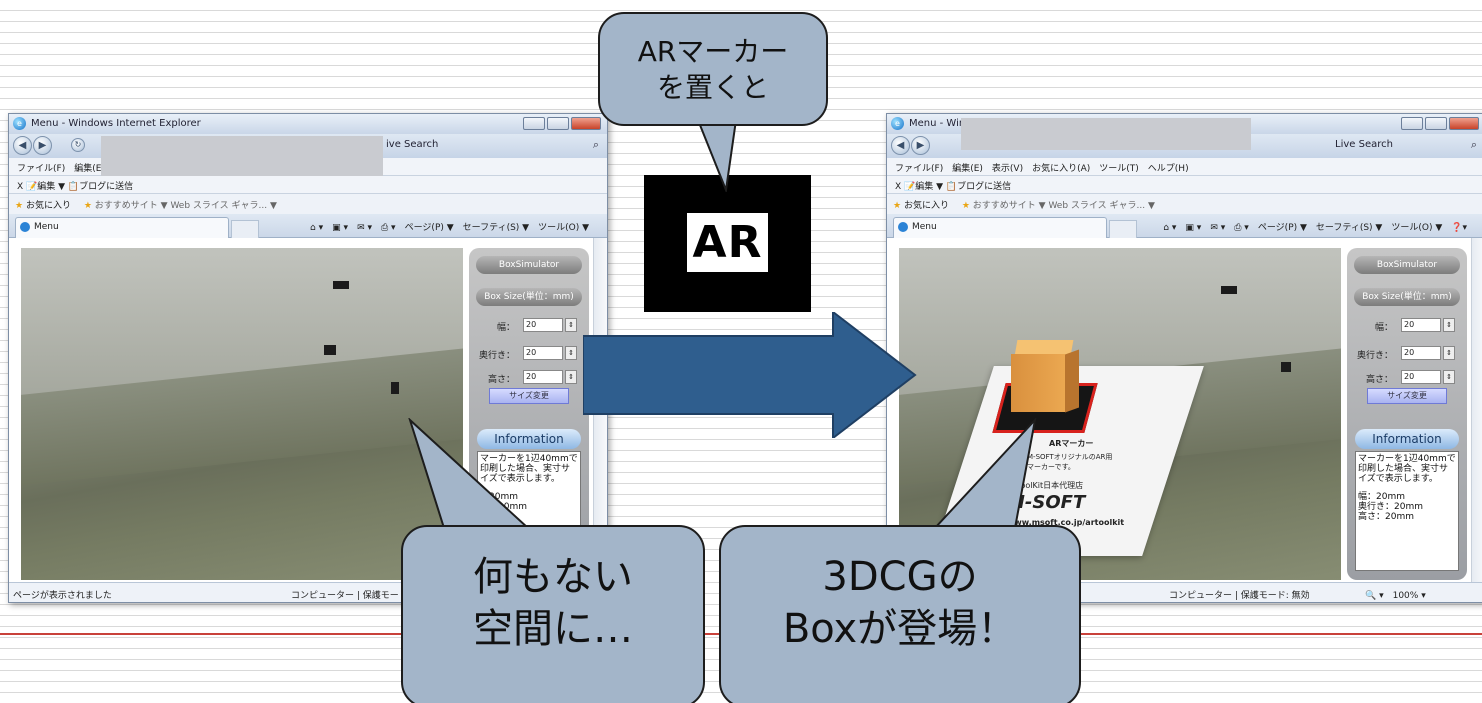 This screenshot has width=1482, height=703. I want to click on width-label: 幅：, so click(505, 328).